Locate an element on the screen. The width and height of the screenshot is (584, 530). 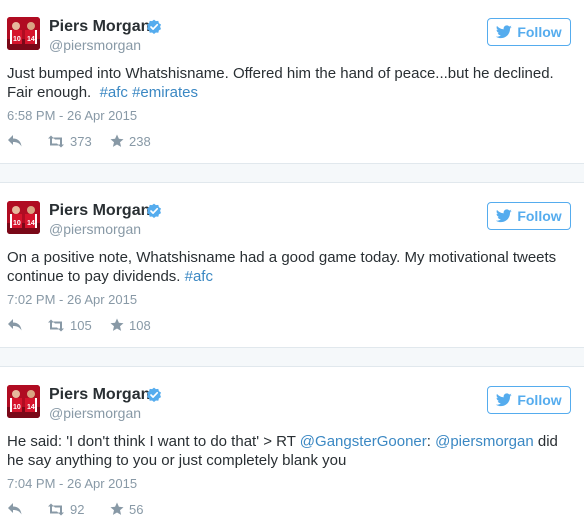
retweet-button: 373 is located at coordinates (69, 141).